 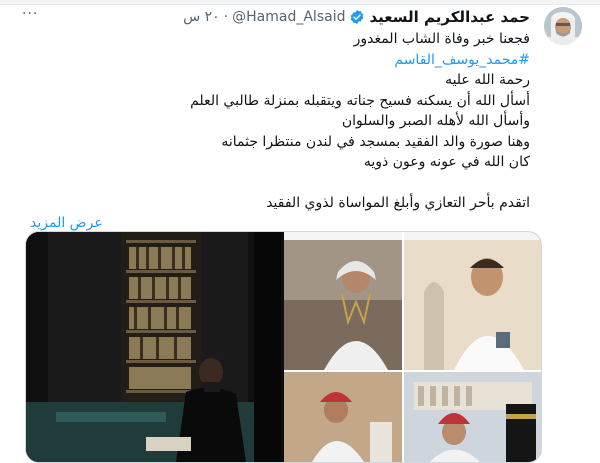 What do you see at coordinates (280, 60) in the screenshot?
I see `hashtag-link: #محمد_يوسف_القاسم` at bounding box center [280, 60].